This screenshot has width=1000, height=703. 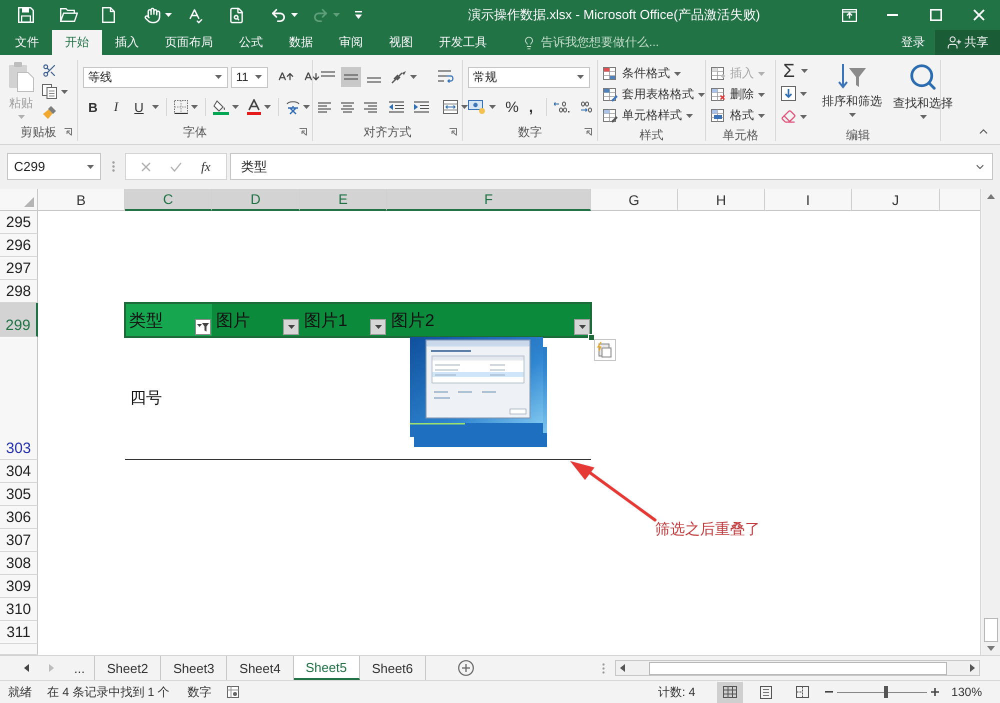 I want to click on phonetic-guide-icon, so click(x=293, y=107).